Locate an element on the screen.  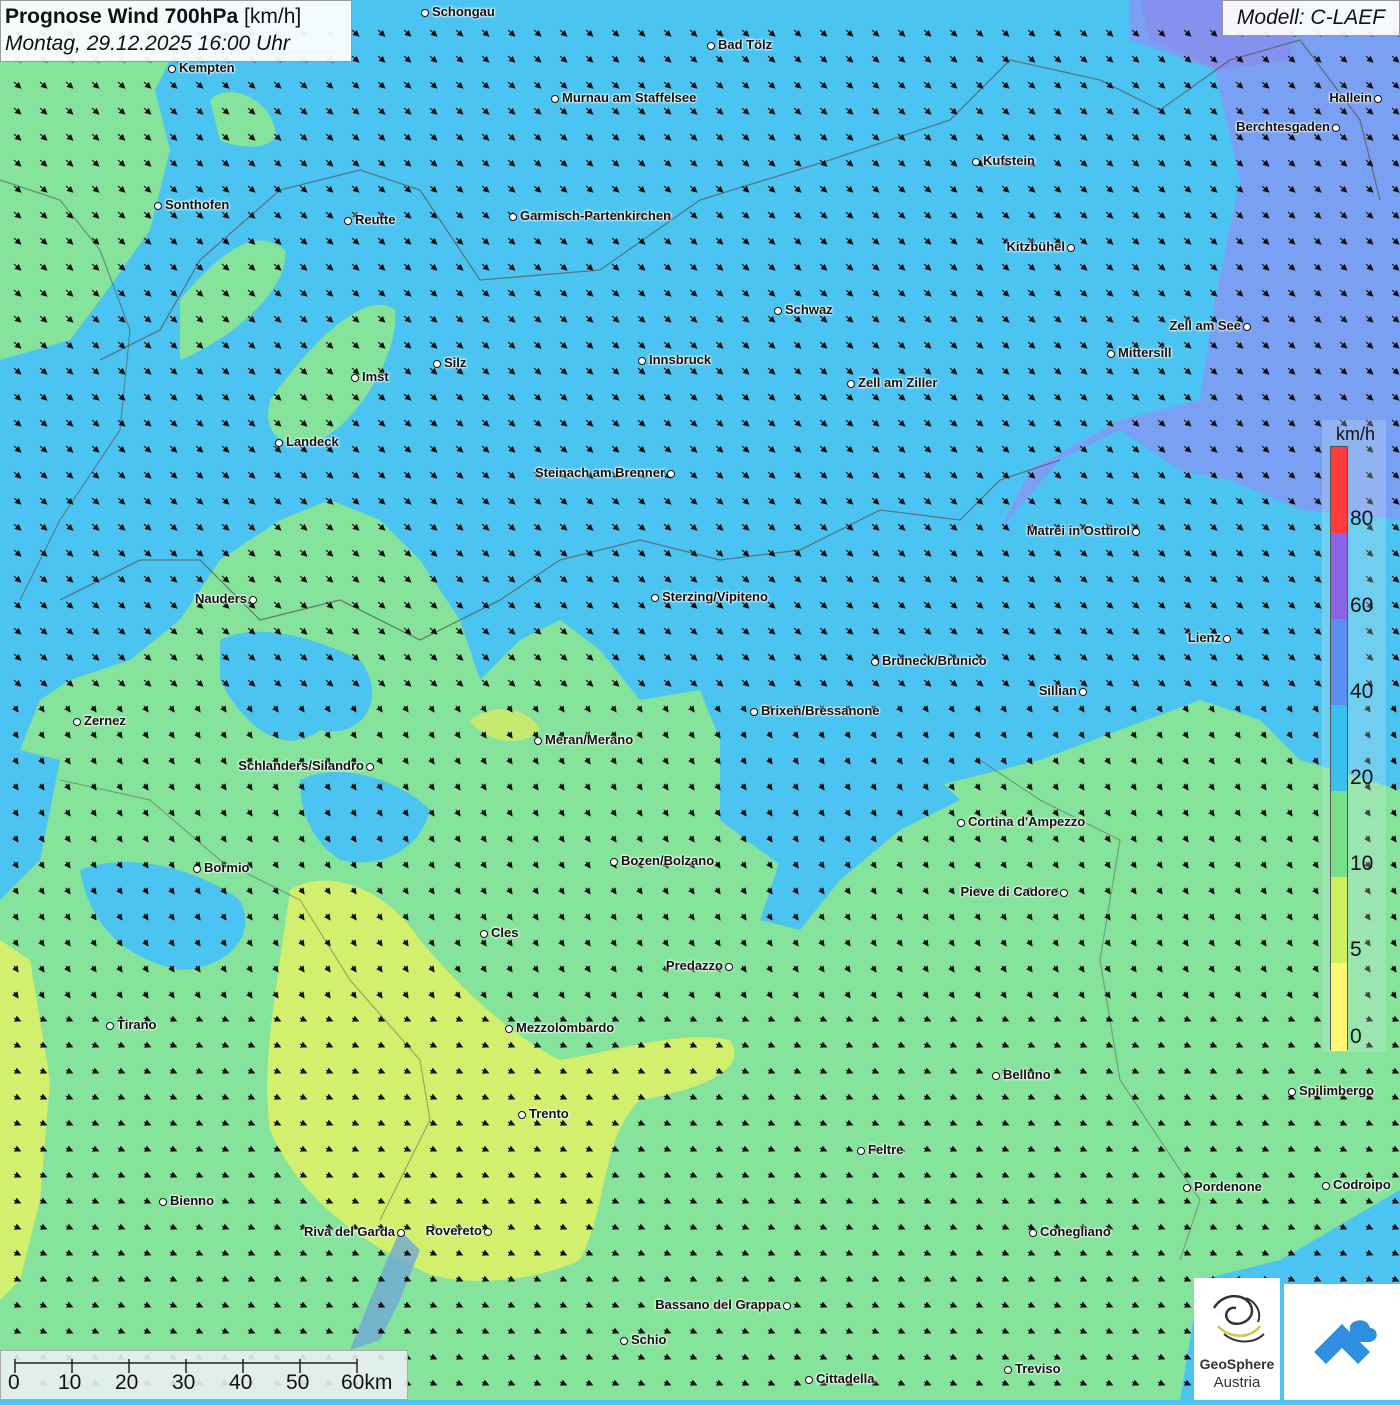
city-label: Matrei in Osttirol is located at coordinates (1078, 530).